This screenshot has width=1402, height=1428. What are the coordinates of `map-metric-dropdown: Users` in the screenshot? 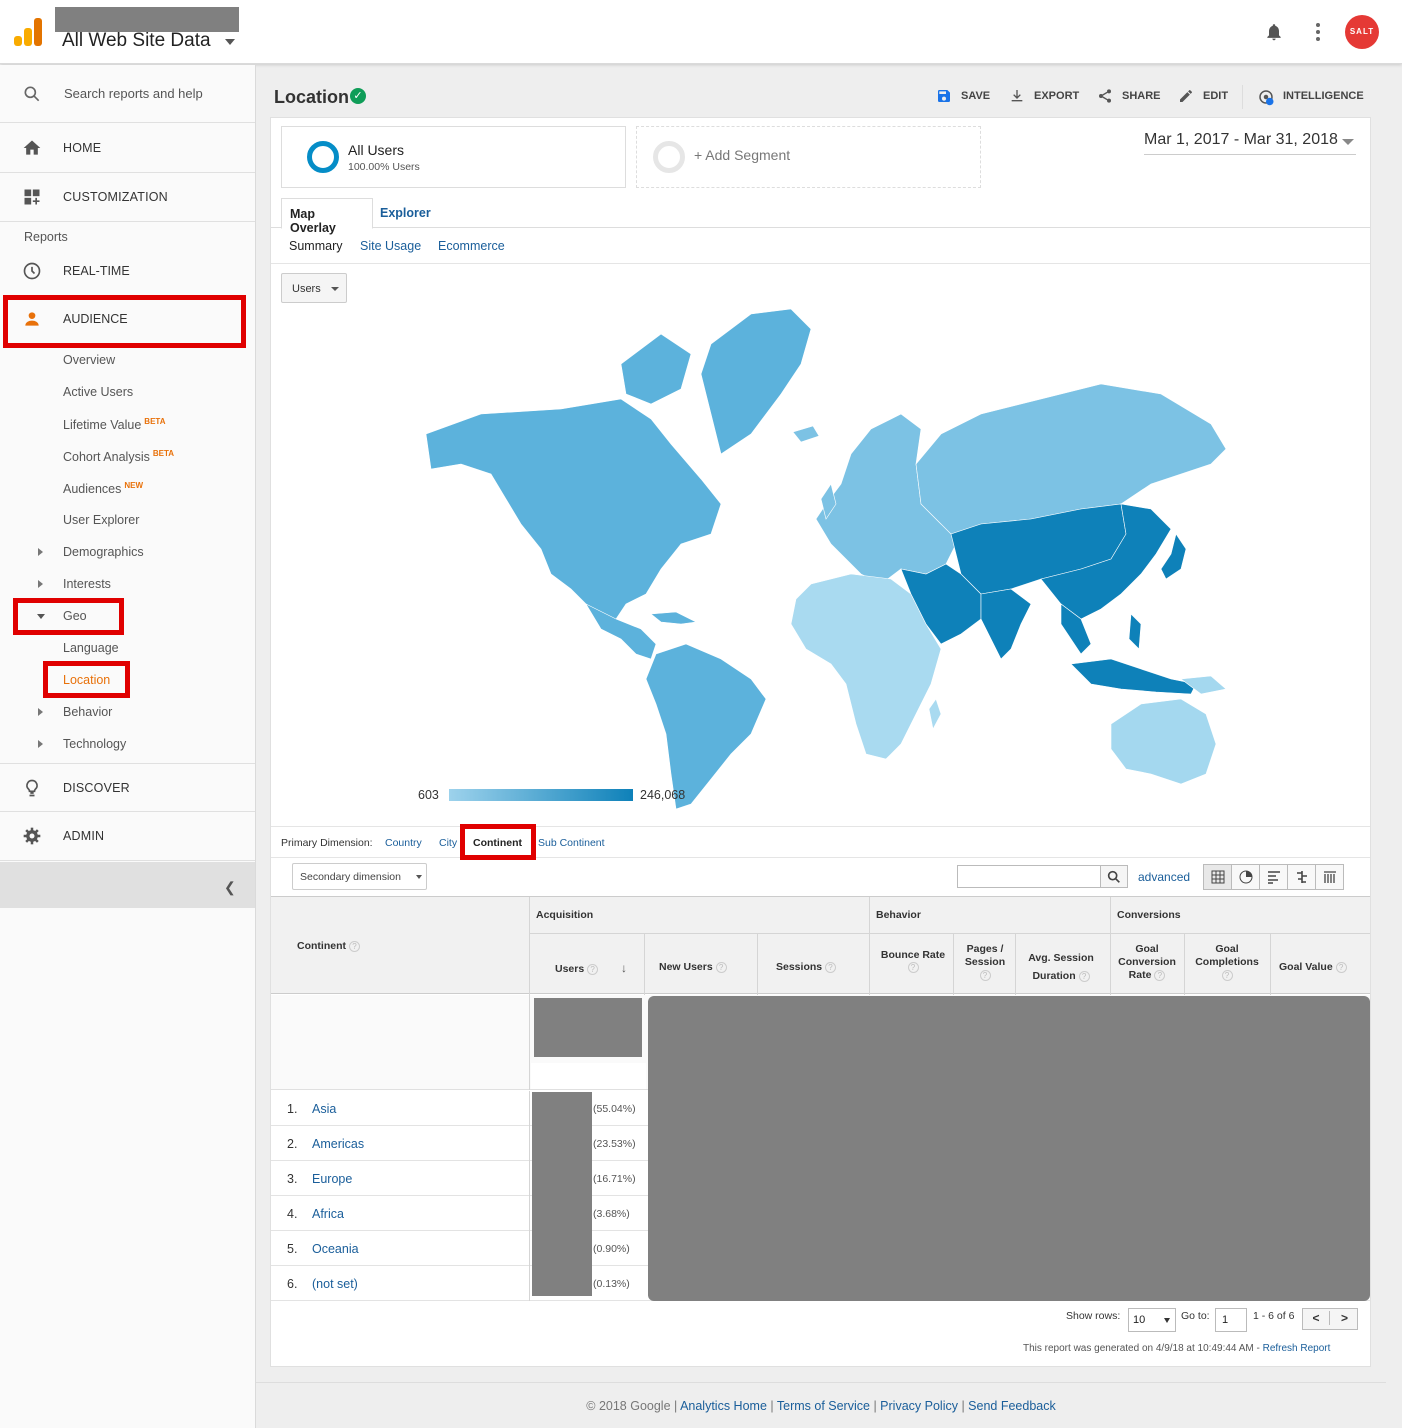 It's located at (314, 288).